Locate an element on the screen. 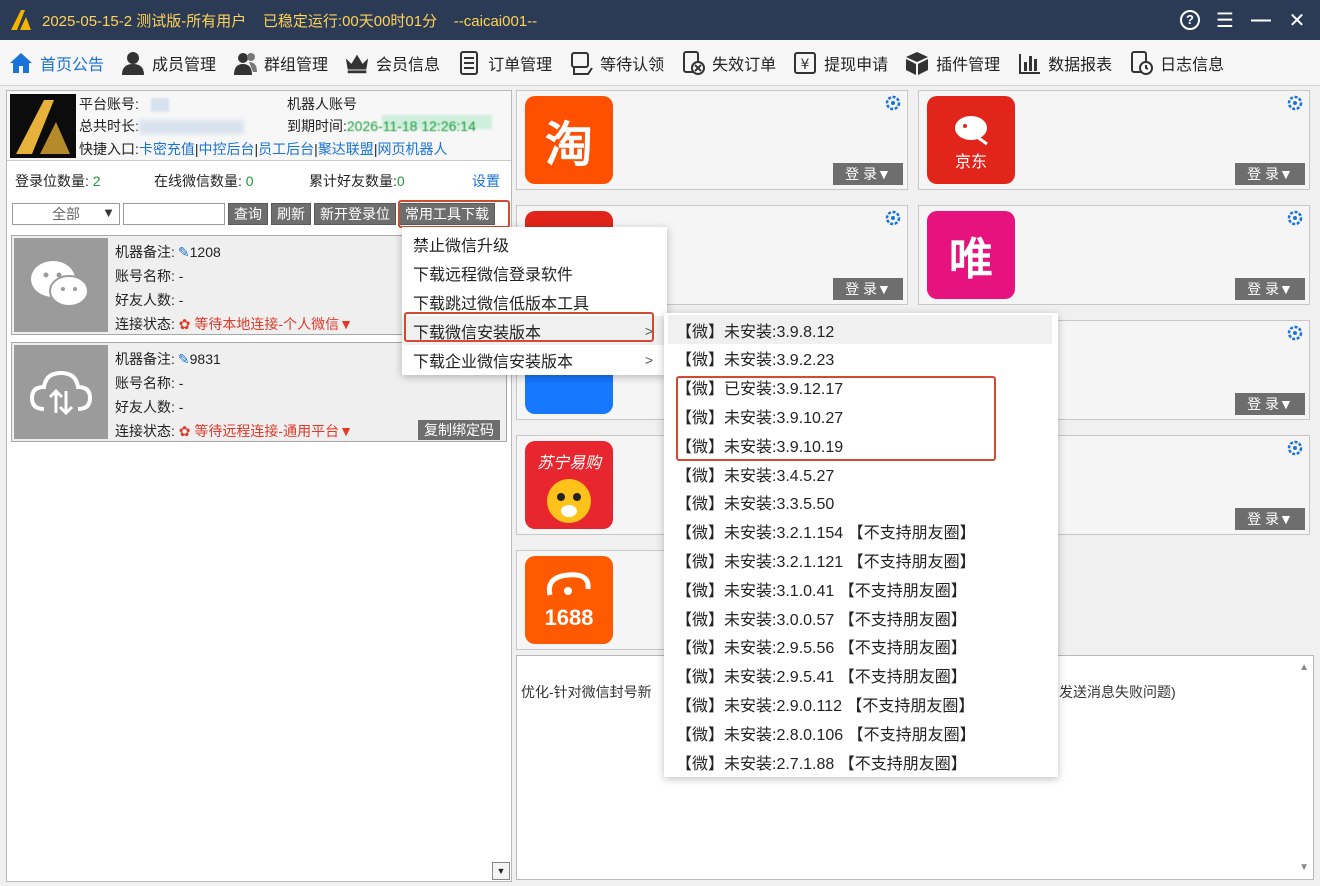 Image resolution: width=1320 pixels, height=886 pixels. scroll-up-arrow: ▲ is located at coordinates (1304, 667).